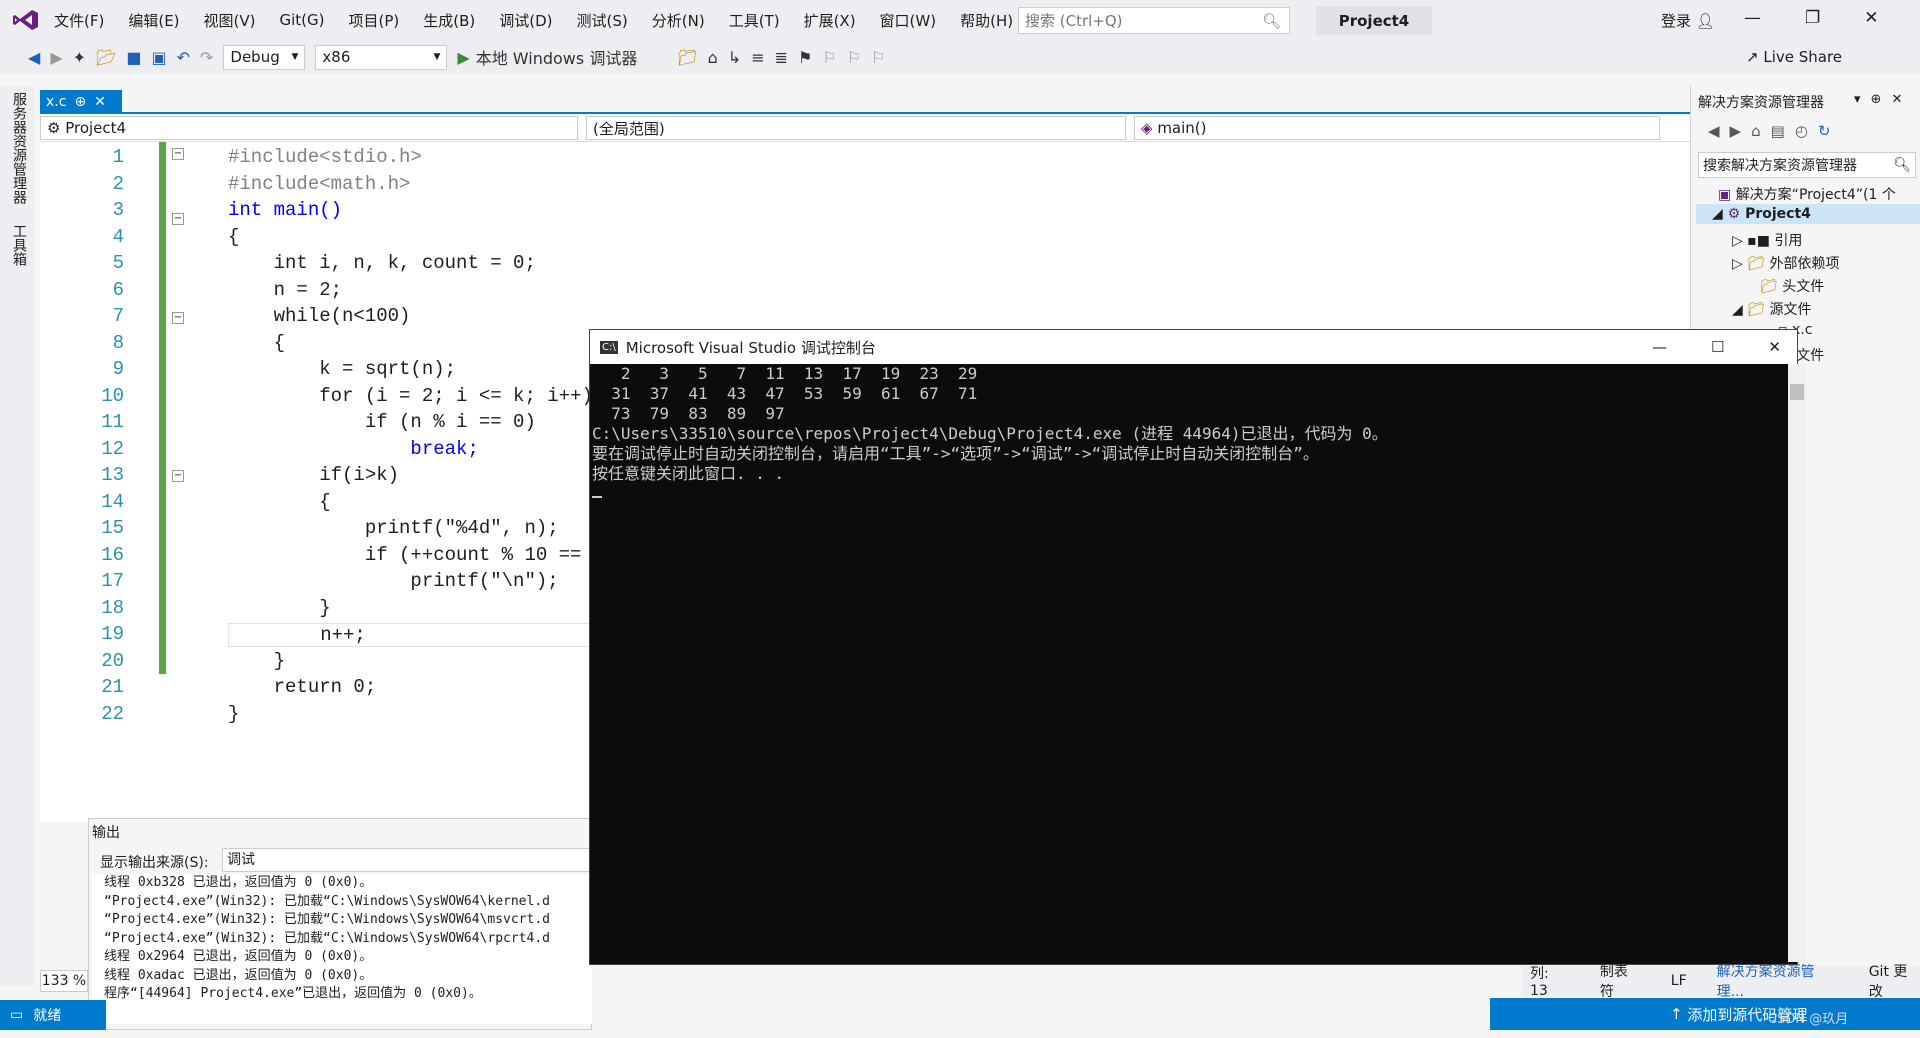  Describe the element at coordinates (112, 422) in the screenshot. I see `line-number: 11` at that location.